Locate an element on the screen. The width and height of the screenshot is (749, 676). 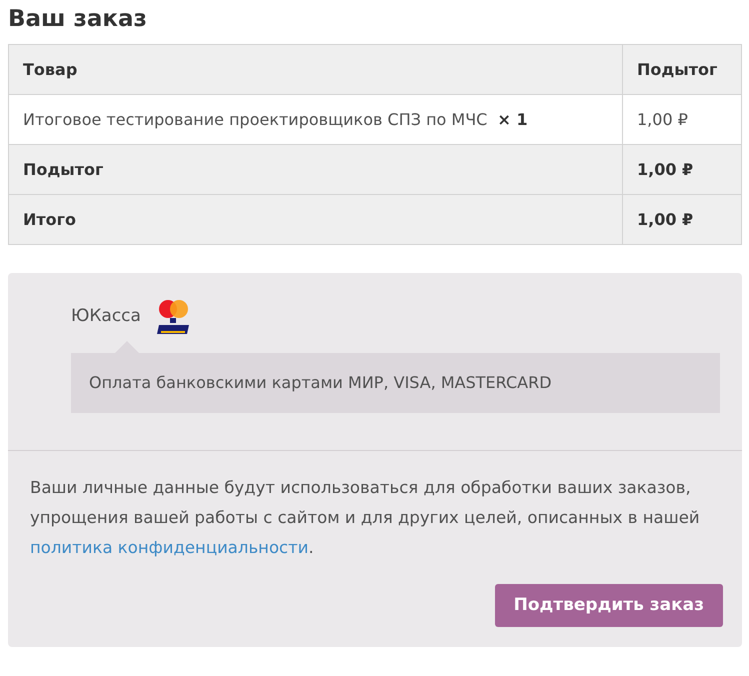
column-header: Товар is located at coordinates (315, 69).